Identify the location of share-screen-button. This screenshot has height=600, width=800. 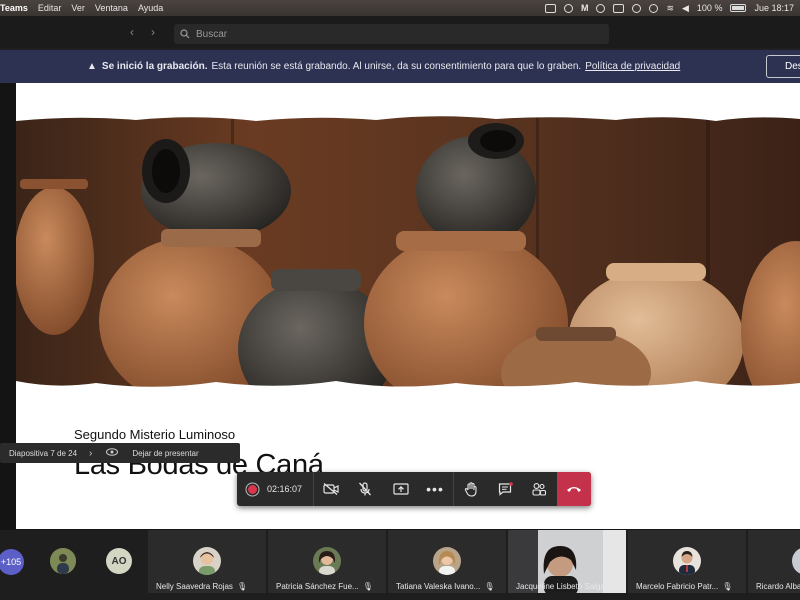
(401, 489).